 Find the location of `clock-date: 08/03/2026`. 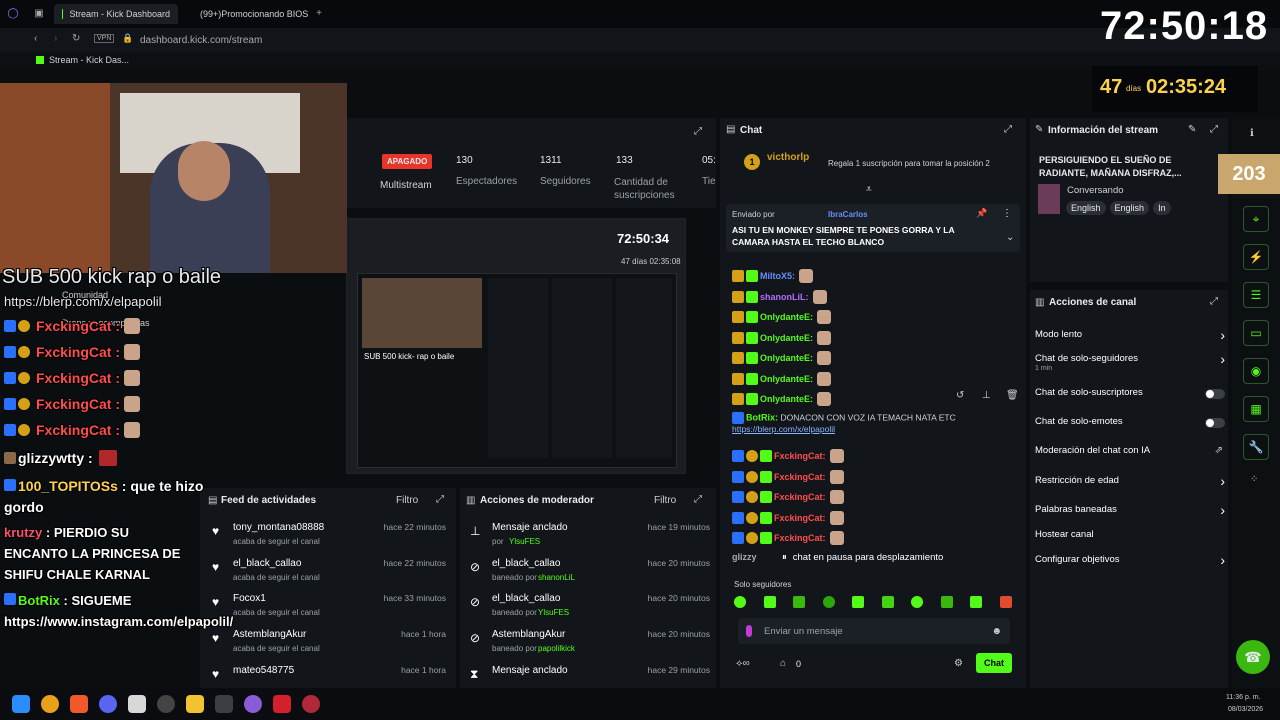

clock-date: 08/03/2026 is located at coordinates (1245, 709).